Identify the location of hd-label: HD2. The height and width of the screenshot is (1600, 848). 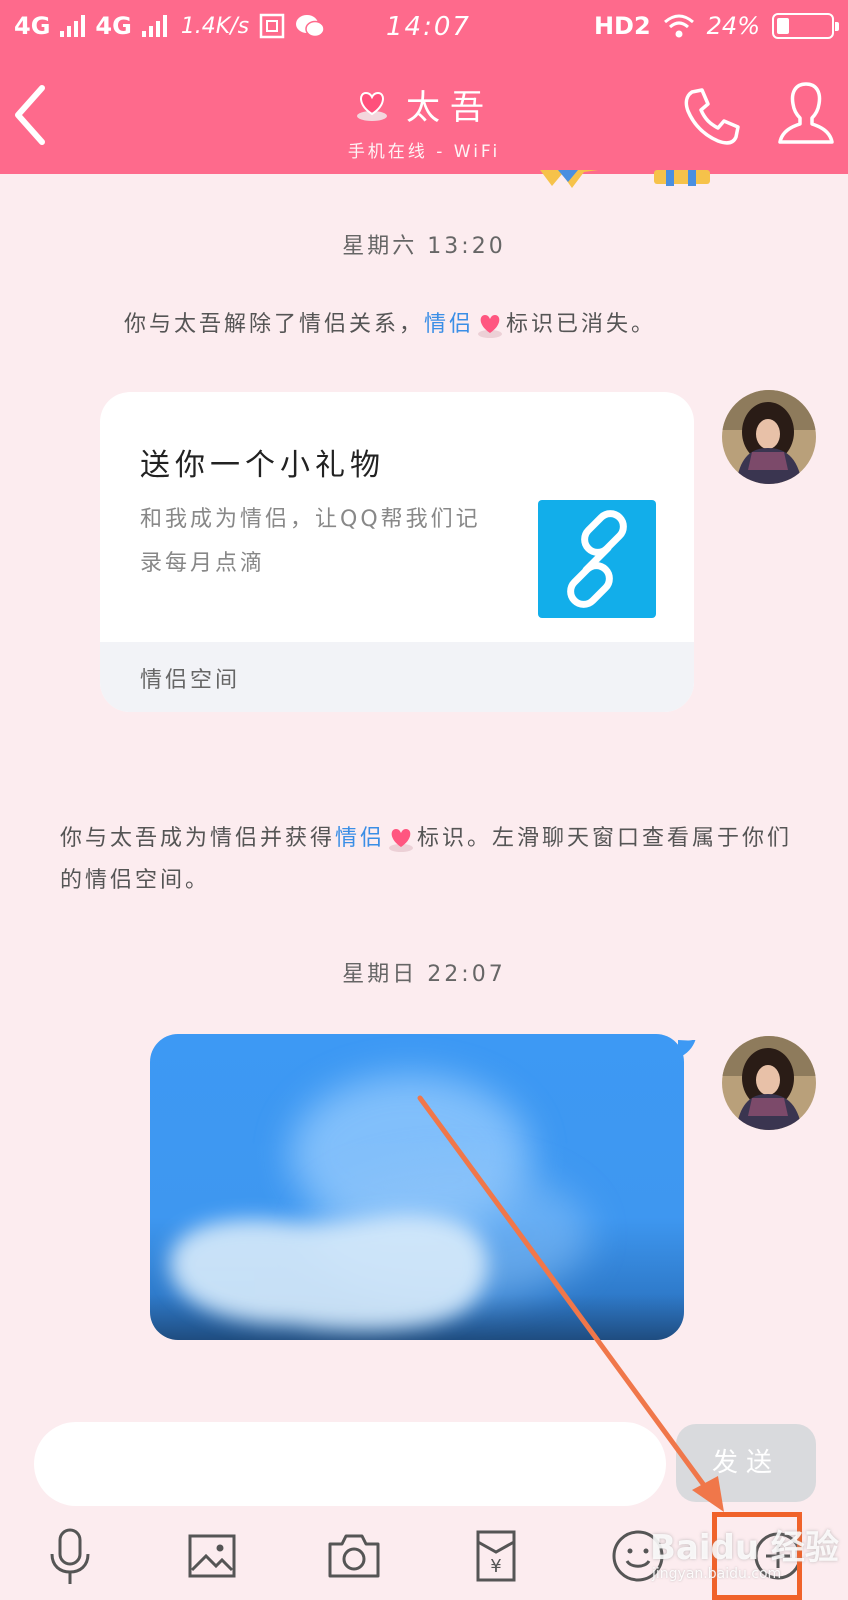
(622, 26).